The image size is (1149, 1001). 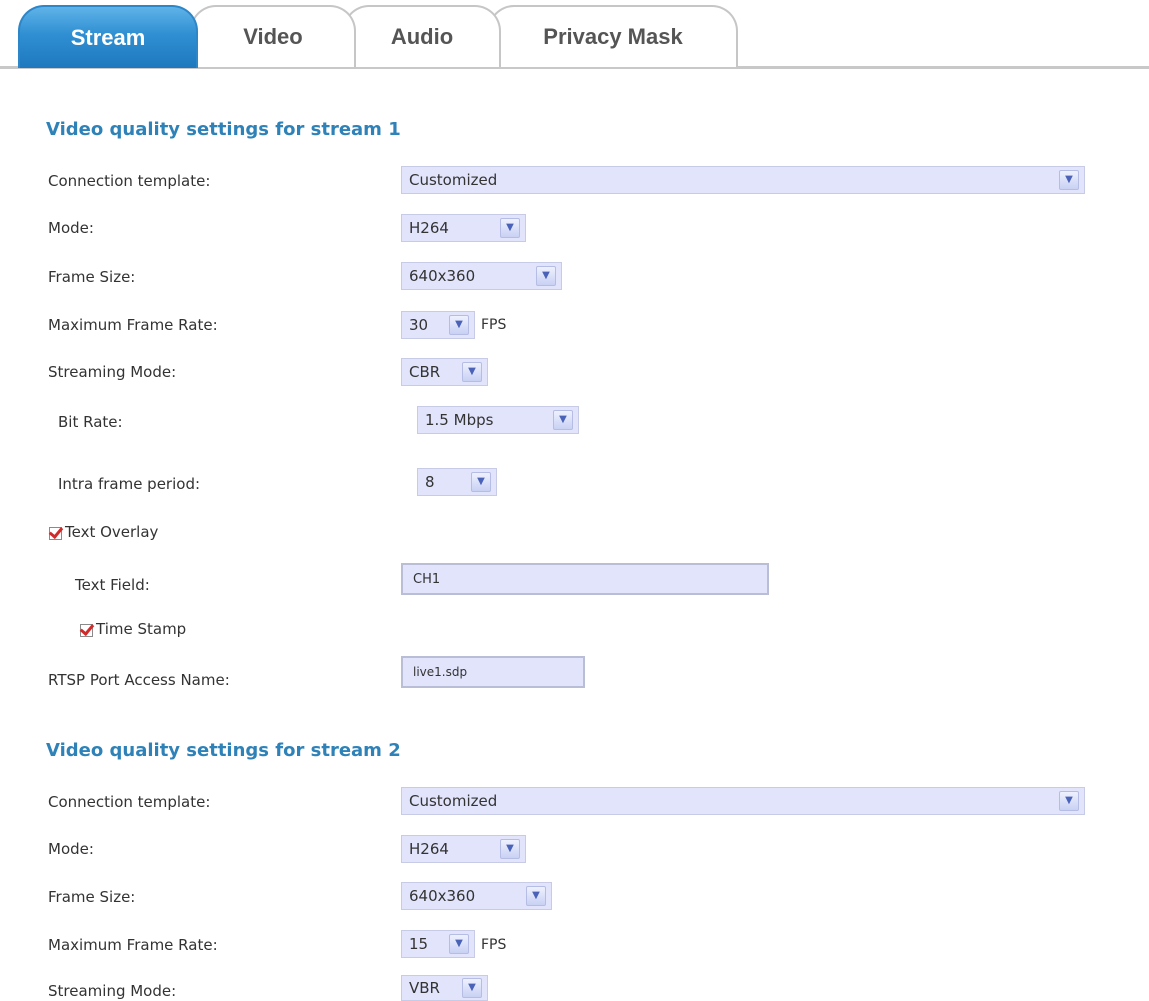 I want to click on stream2-frame-size-value: 640x360, so click(x=442, y=896).